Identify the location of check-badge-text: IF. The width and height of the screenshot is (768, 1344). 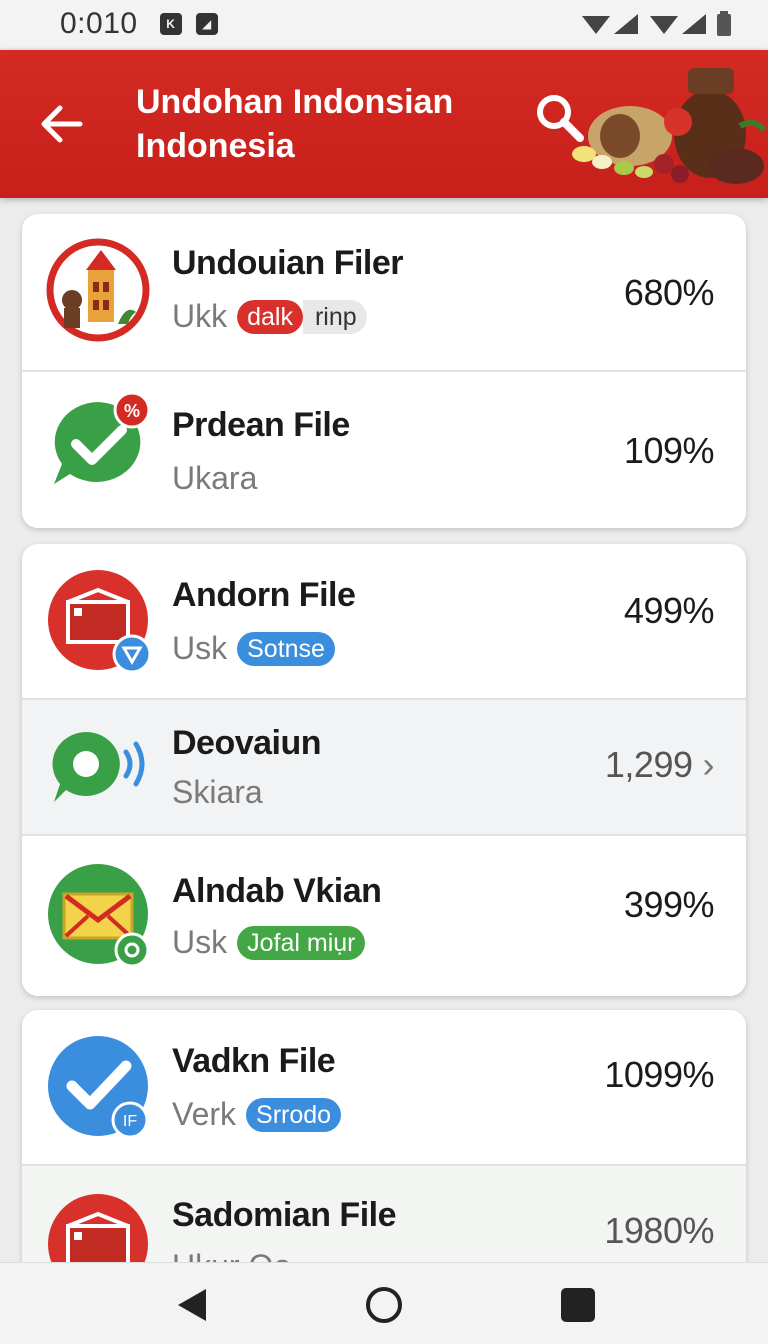
(130, 1121).